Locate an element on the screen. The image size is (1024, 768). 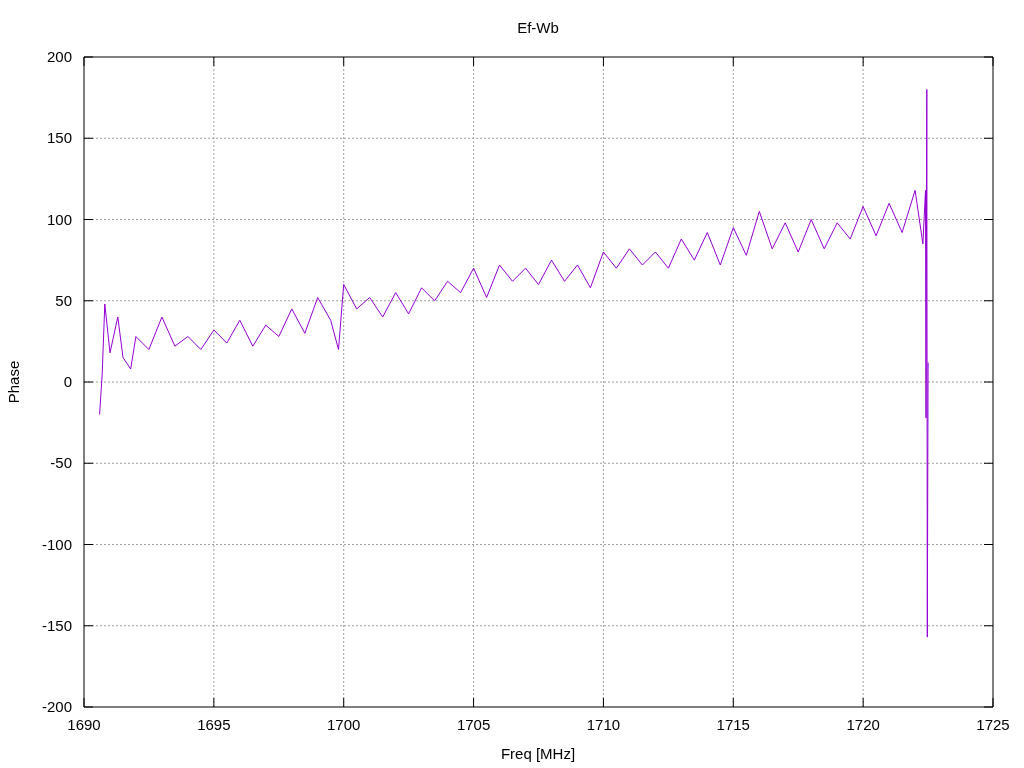
tick-label: 100 is located at coordinates (59, 219).